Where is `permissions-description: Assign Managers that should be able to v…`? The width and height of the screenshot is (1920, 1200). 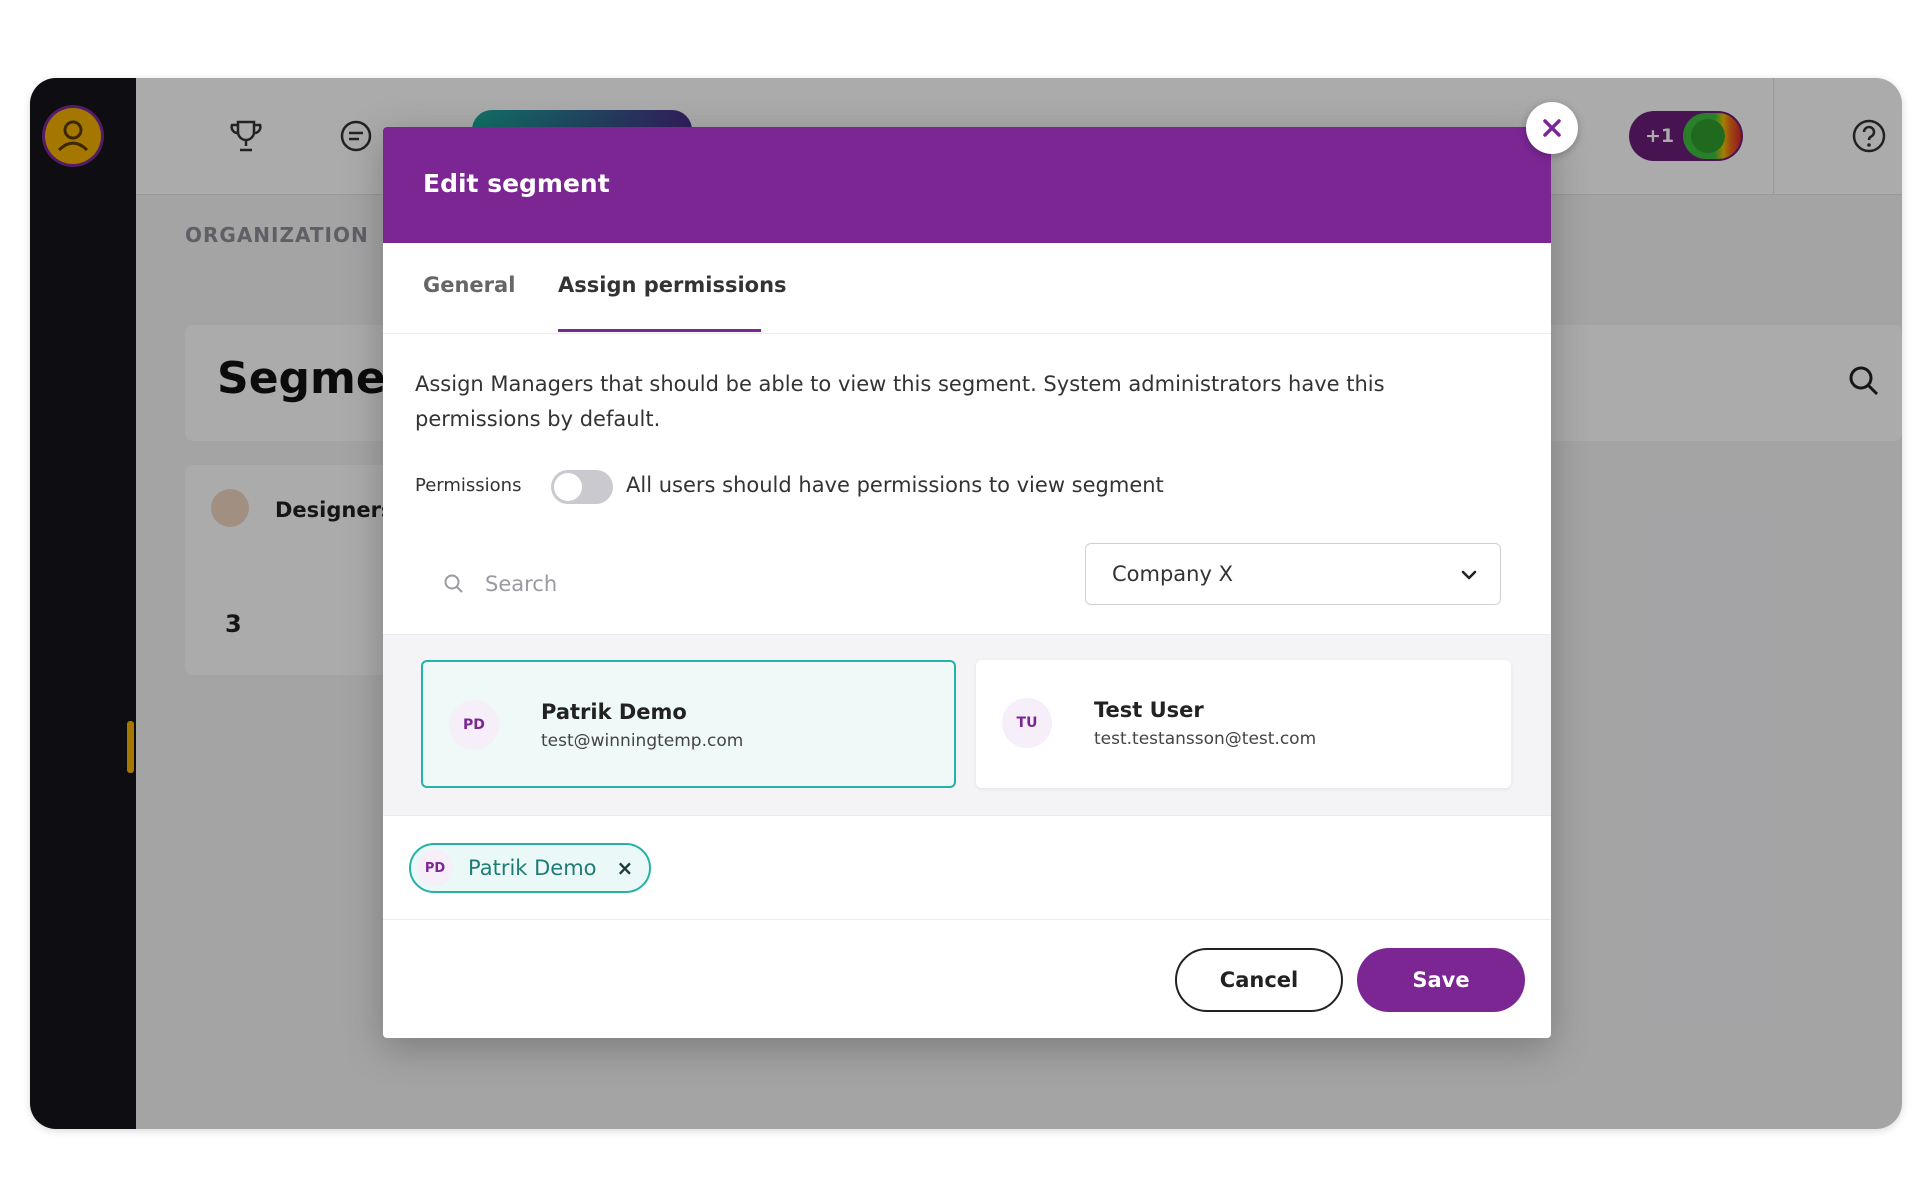 permissions-description: Assign Managers that should be able to v… is located at coordinates (900, 401).